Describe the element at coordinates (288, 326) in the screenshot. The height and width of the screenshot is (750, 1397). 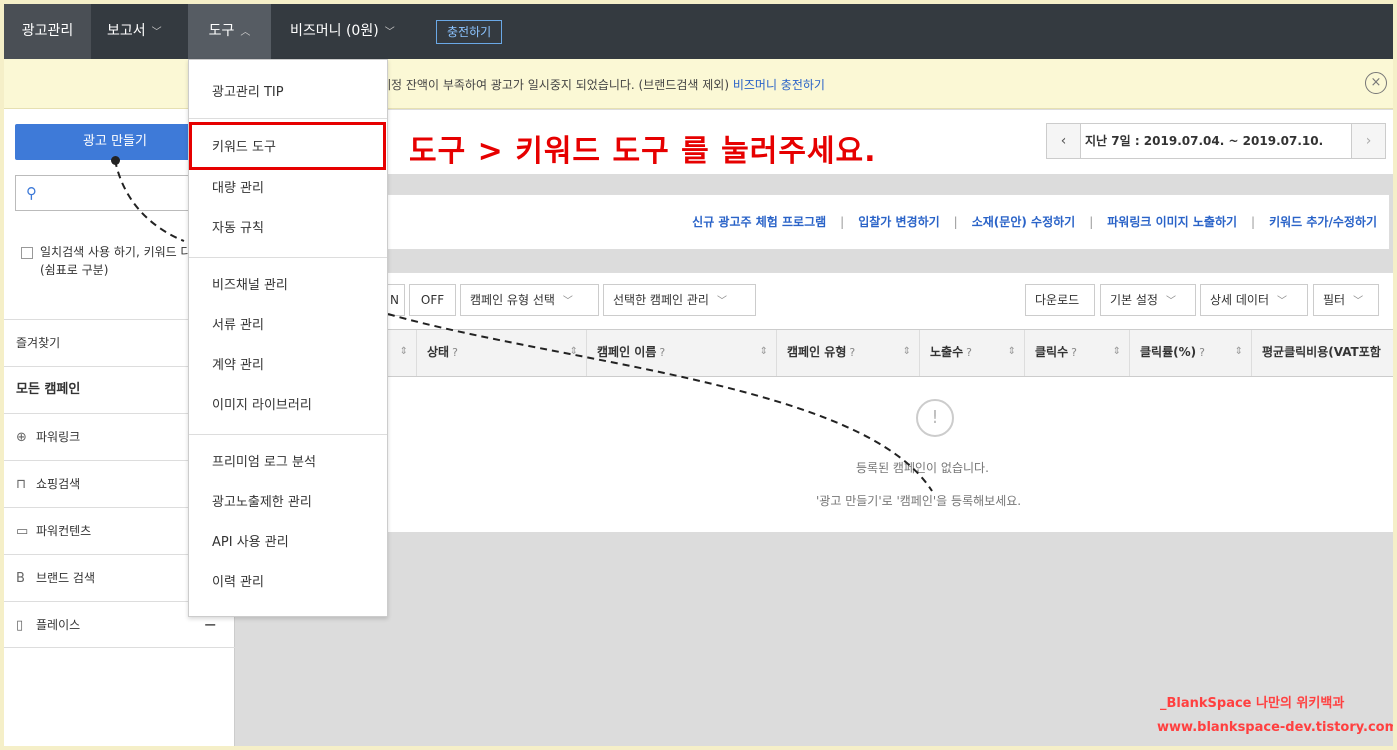
I see `menu-item-documents: 서류 관리` at that location.